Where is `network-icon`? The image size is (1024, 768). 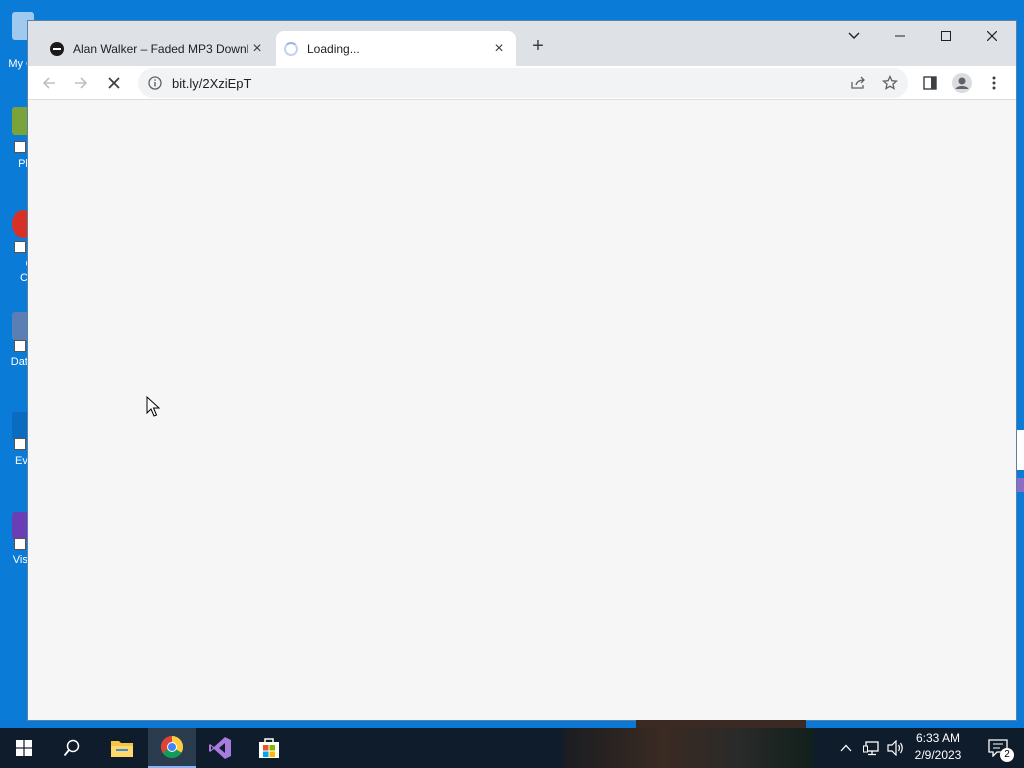
network-icon is located at coordinates (871, 748).